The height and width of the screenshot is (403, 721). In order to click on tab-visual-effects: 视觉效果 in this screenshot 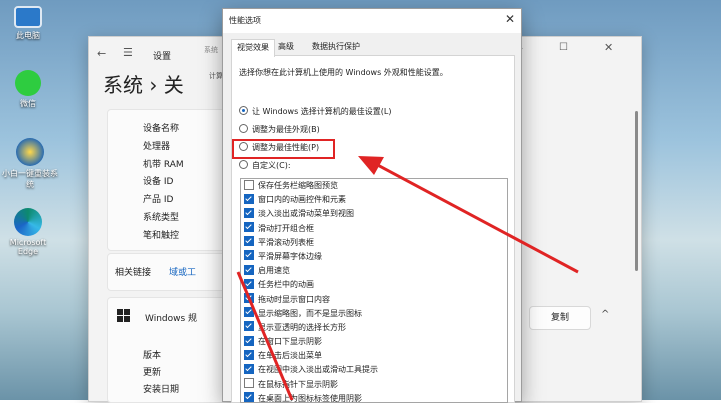, I will do `click(253, 48)`.